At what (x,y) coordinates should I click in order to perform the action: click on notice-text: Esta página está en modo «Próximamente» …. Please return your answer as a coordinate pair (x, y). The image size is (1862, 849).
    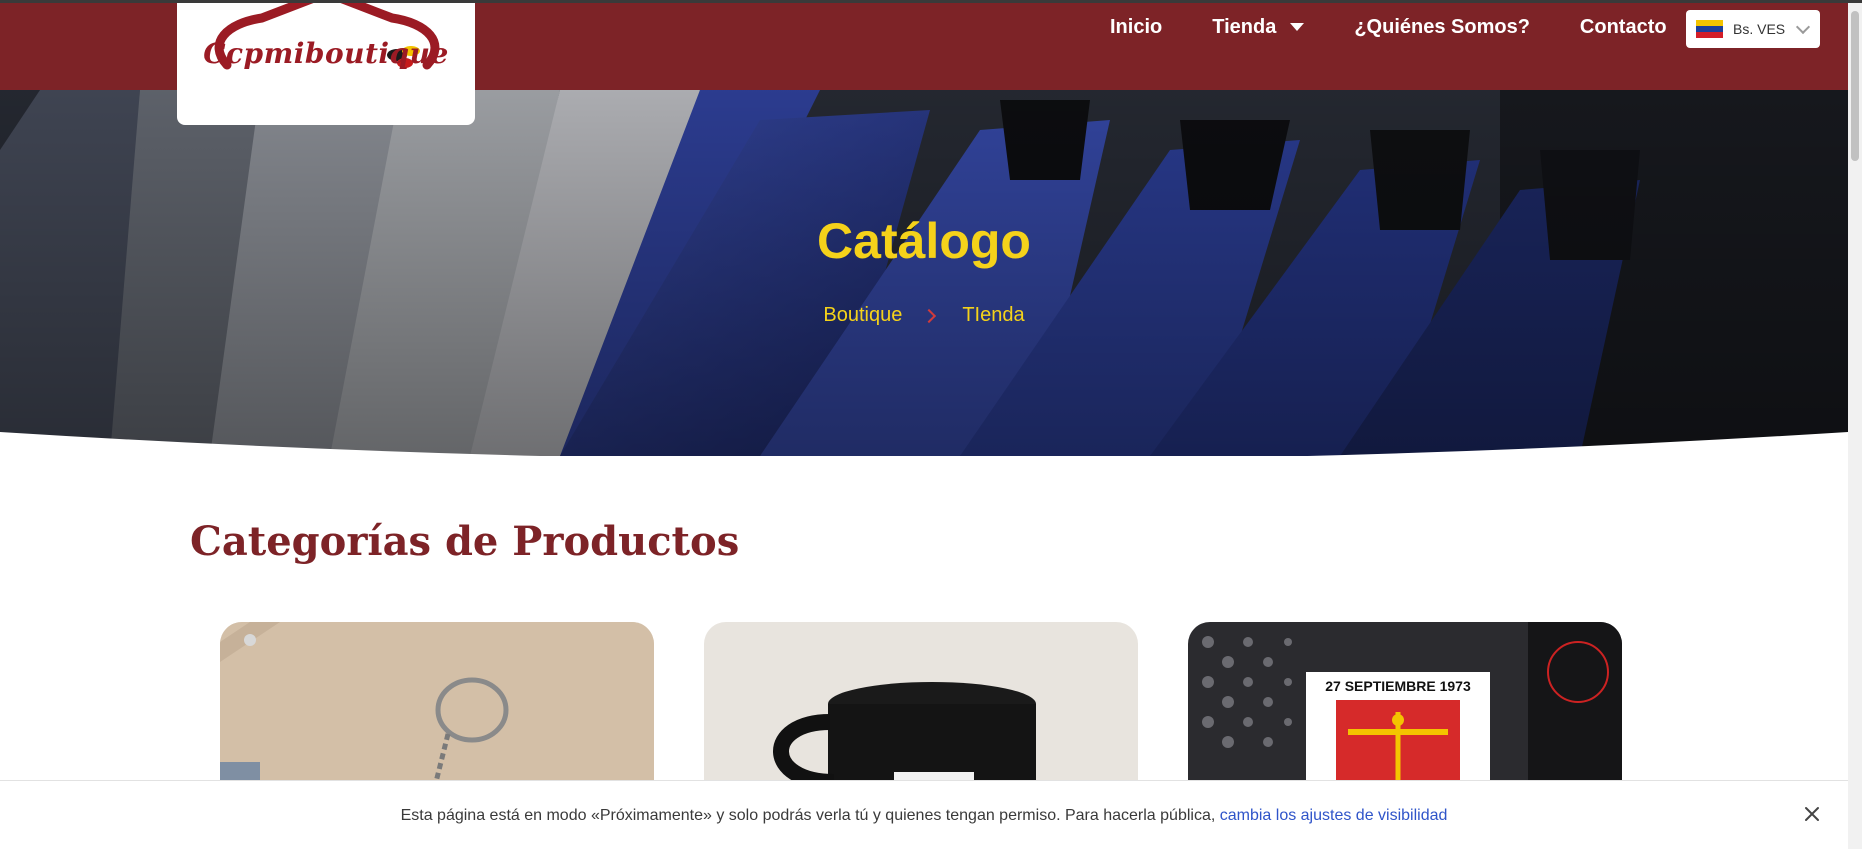
    Looking at the image, I should click on (924, 816).